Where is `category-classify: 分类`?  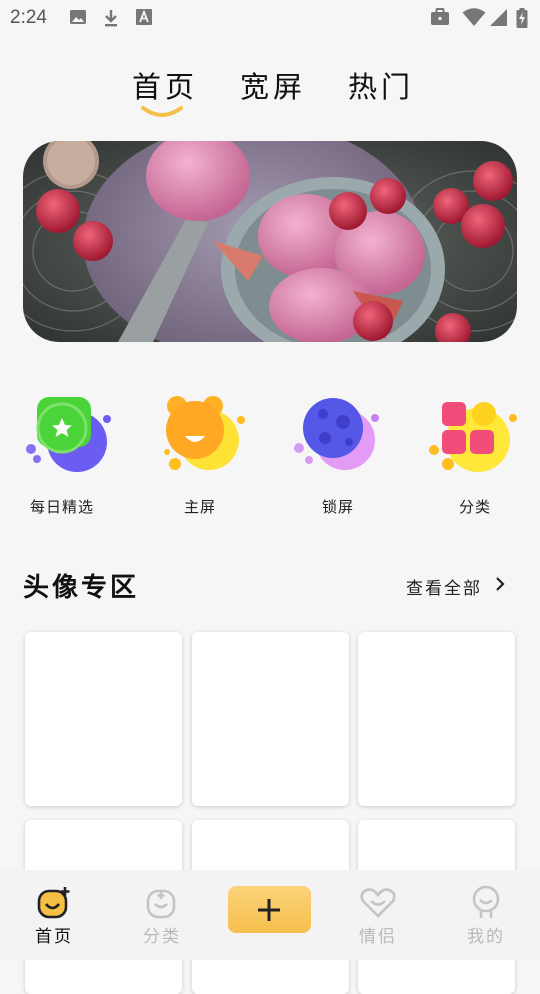
category-classify: 分类 is located at coordinates (475, 457).